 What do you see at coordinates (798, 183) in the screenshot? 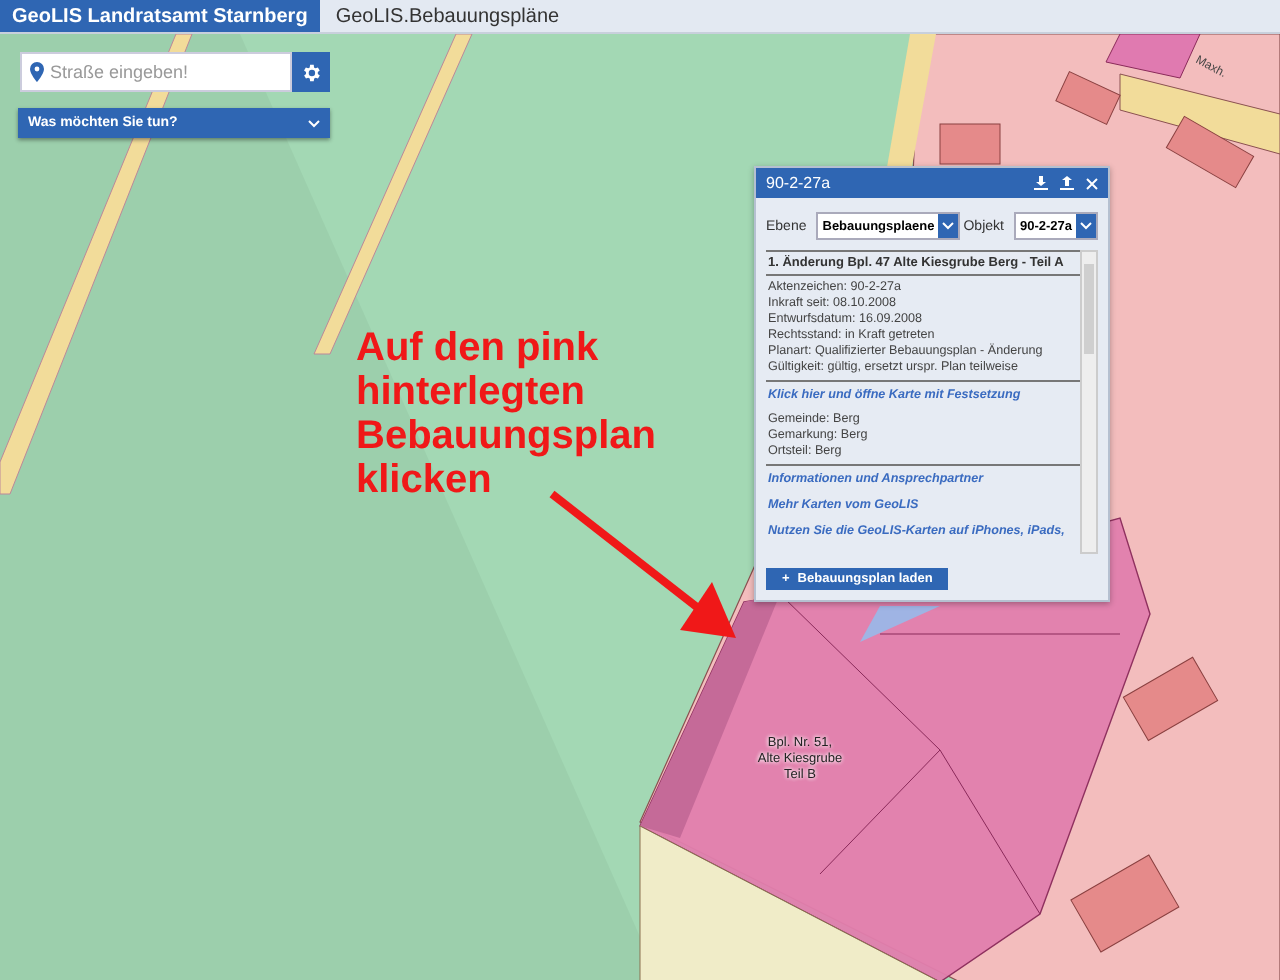
I see `popup-title: 90-2-27a` at bounding box center [798, 183].